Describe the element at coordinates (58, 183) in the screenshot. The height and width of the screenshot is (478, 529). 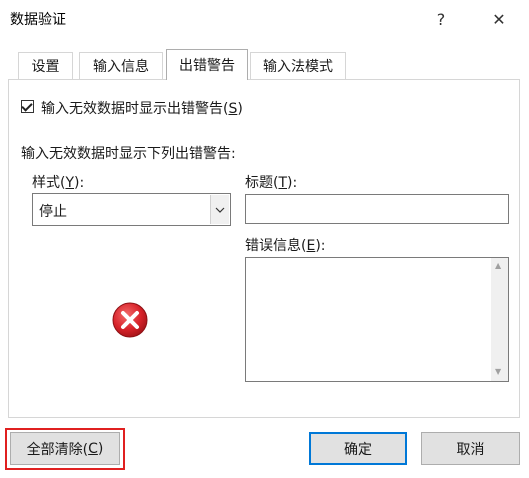
I see `style-label: 样式(Y):` at that location.